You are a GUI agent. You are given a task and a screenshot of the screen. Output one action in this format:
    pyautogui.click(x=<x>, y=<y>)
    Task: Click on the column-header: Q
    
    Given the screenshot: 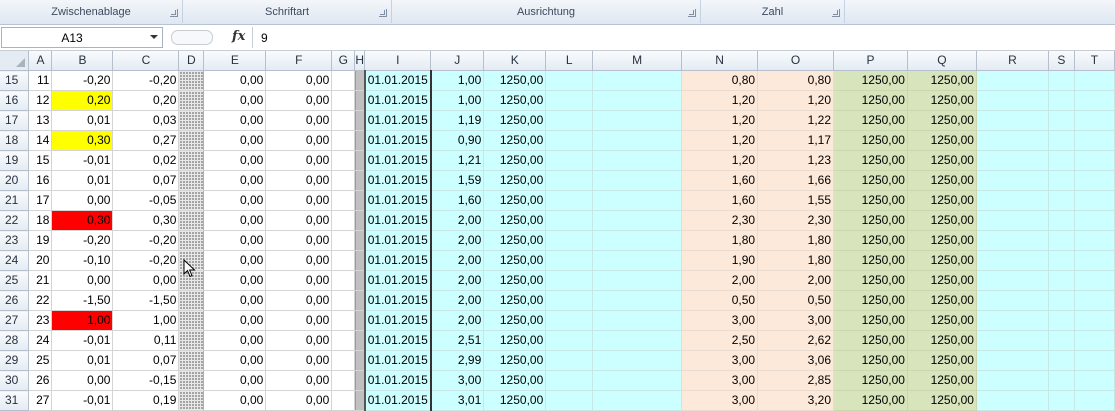 What is the action you would take?
    pyautogui.click(x=942, y=61)
    